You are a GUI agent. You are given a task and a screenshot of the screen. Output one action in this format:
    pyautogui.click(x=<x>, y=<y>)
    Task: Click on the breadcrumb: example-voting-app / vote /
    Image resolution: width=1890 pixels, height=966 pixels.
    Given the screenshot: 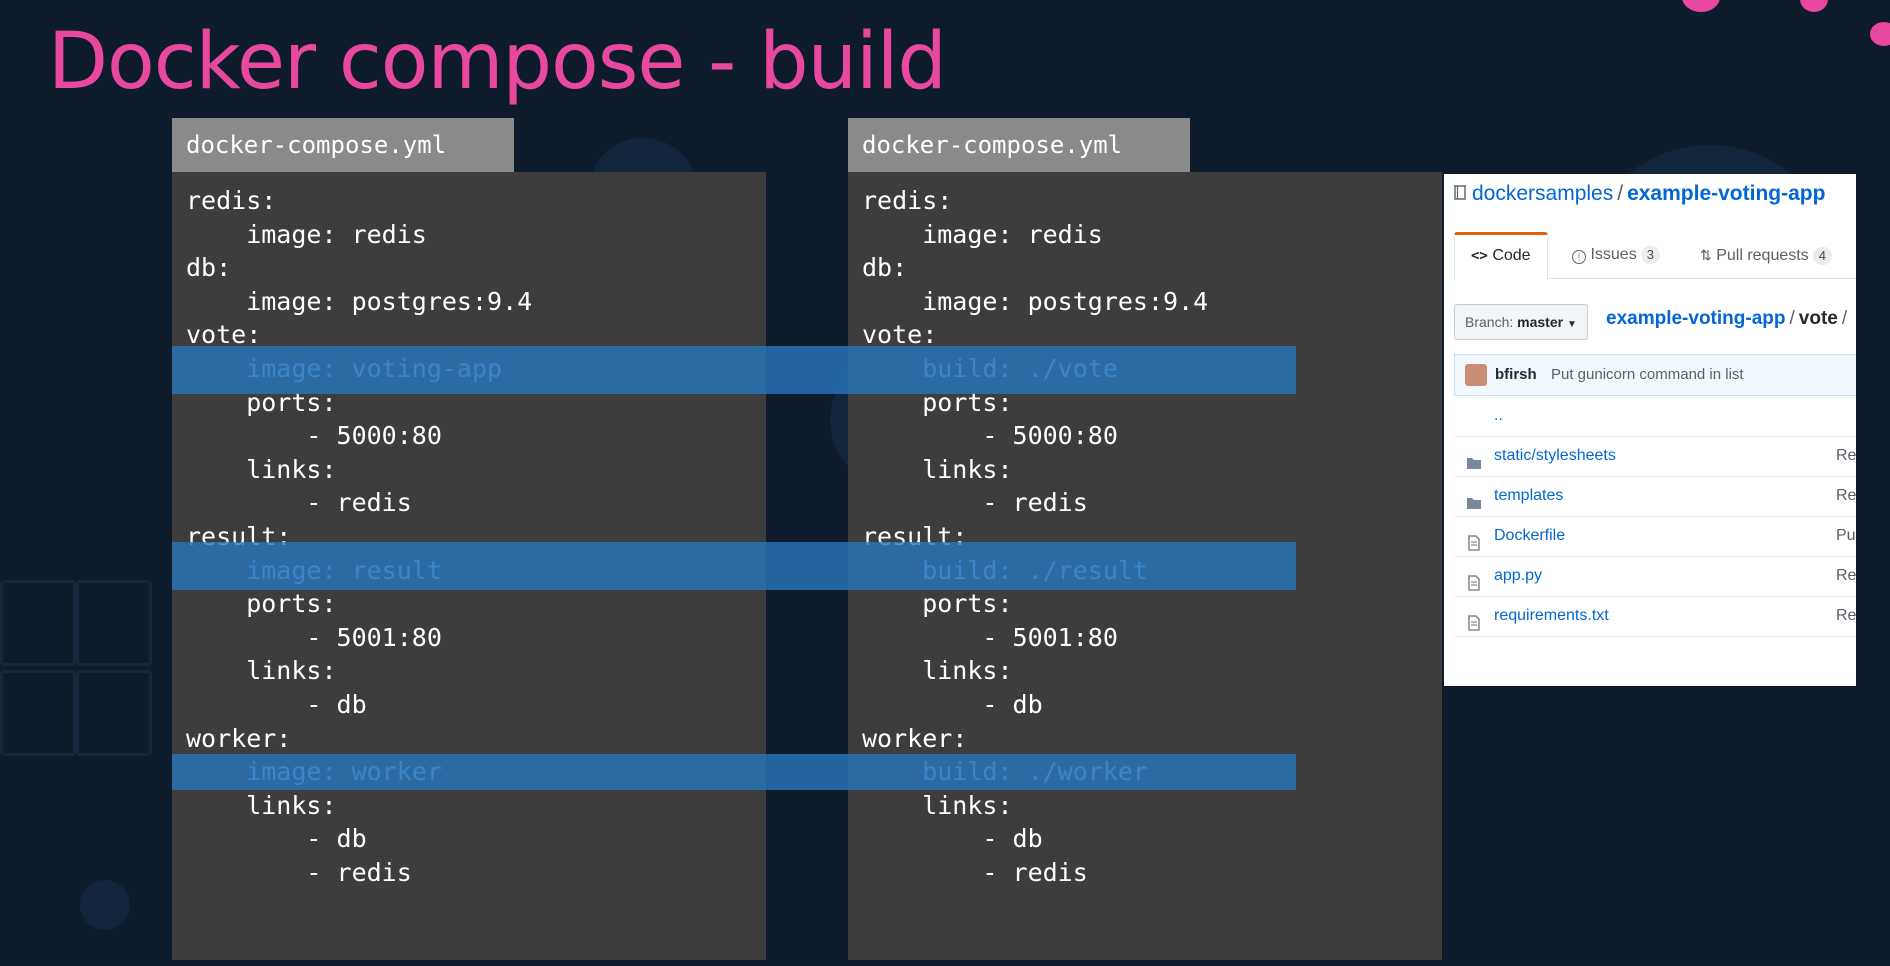 What is the action you would take?
    pyautogui.click(x=1728, y=319)
    